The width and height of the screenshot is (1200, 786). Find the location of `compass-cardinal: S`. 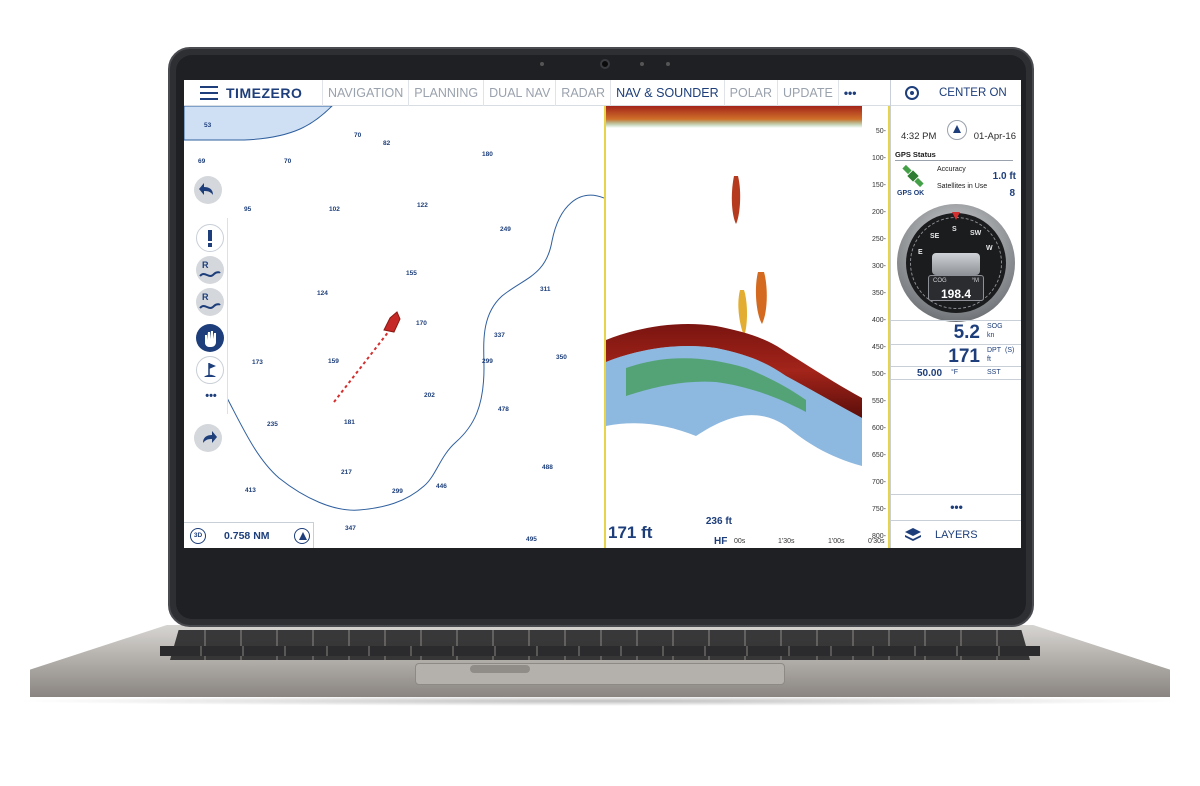

compass-cardinal: S is located at coordinates (954, 229).